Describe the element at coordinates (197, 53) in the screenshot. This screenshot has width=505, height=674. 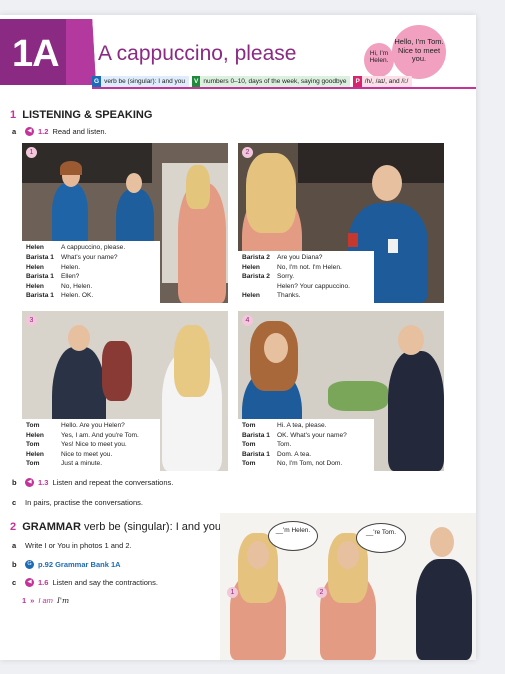
I see `page-title: A cappuccino, please` at that location.